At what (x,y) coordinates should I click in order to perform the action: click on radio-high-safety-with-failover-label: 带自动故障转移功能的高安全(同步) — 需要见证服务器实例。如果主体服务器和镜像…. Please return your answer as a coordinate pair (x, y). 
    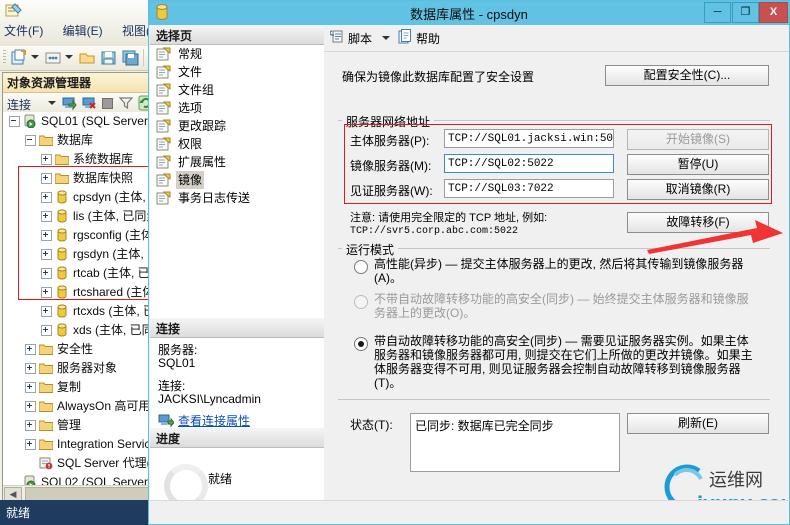
    Looking at the image, I should click on (567, 362).